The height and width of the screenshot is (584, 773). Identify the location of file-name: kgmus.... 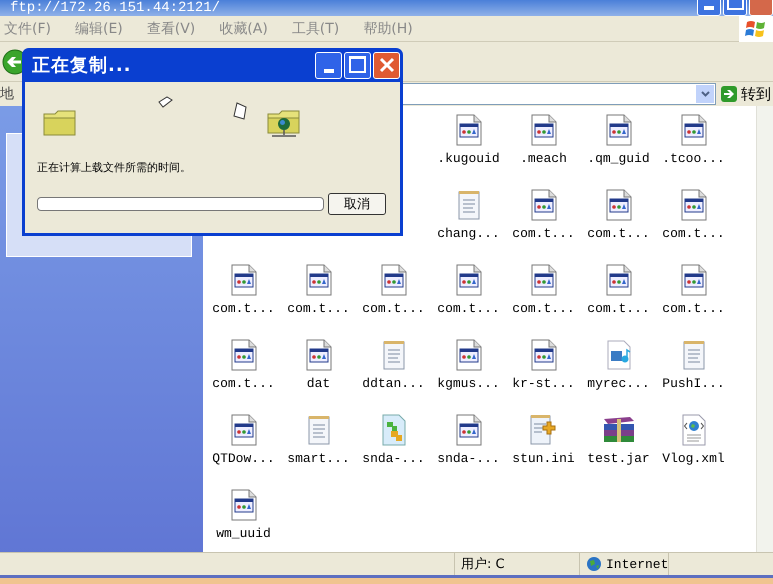
(468, 383).